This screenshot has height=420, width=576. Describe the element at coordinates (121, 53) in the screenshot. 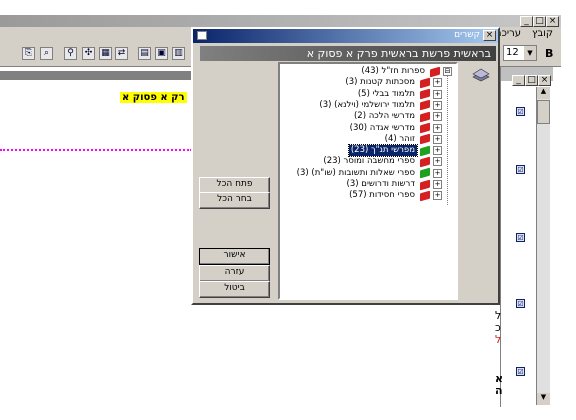

I see `arrows-icon: ⇄` at that location.